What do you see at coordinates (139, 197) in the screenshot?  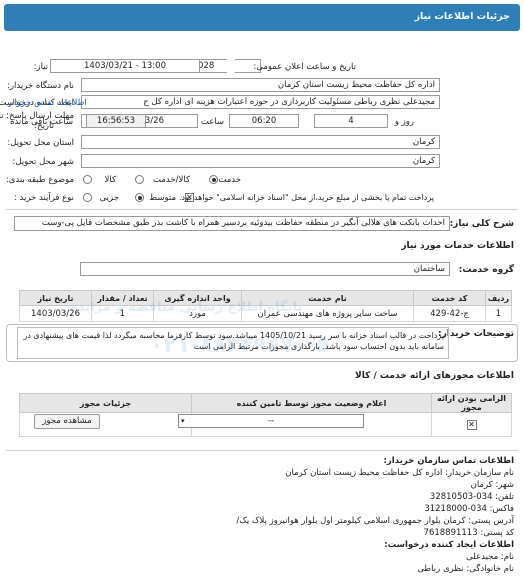 I see `process-radio-medium` at bounding box center [139, 197].